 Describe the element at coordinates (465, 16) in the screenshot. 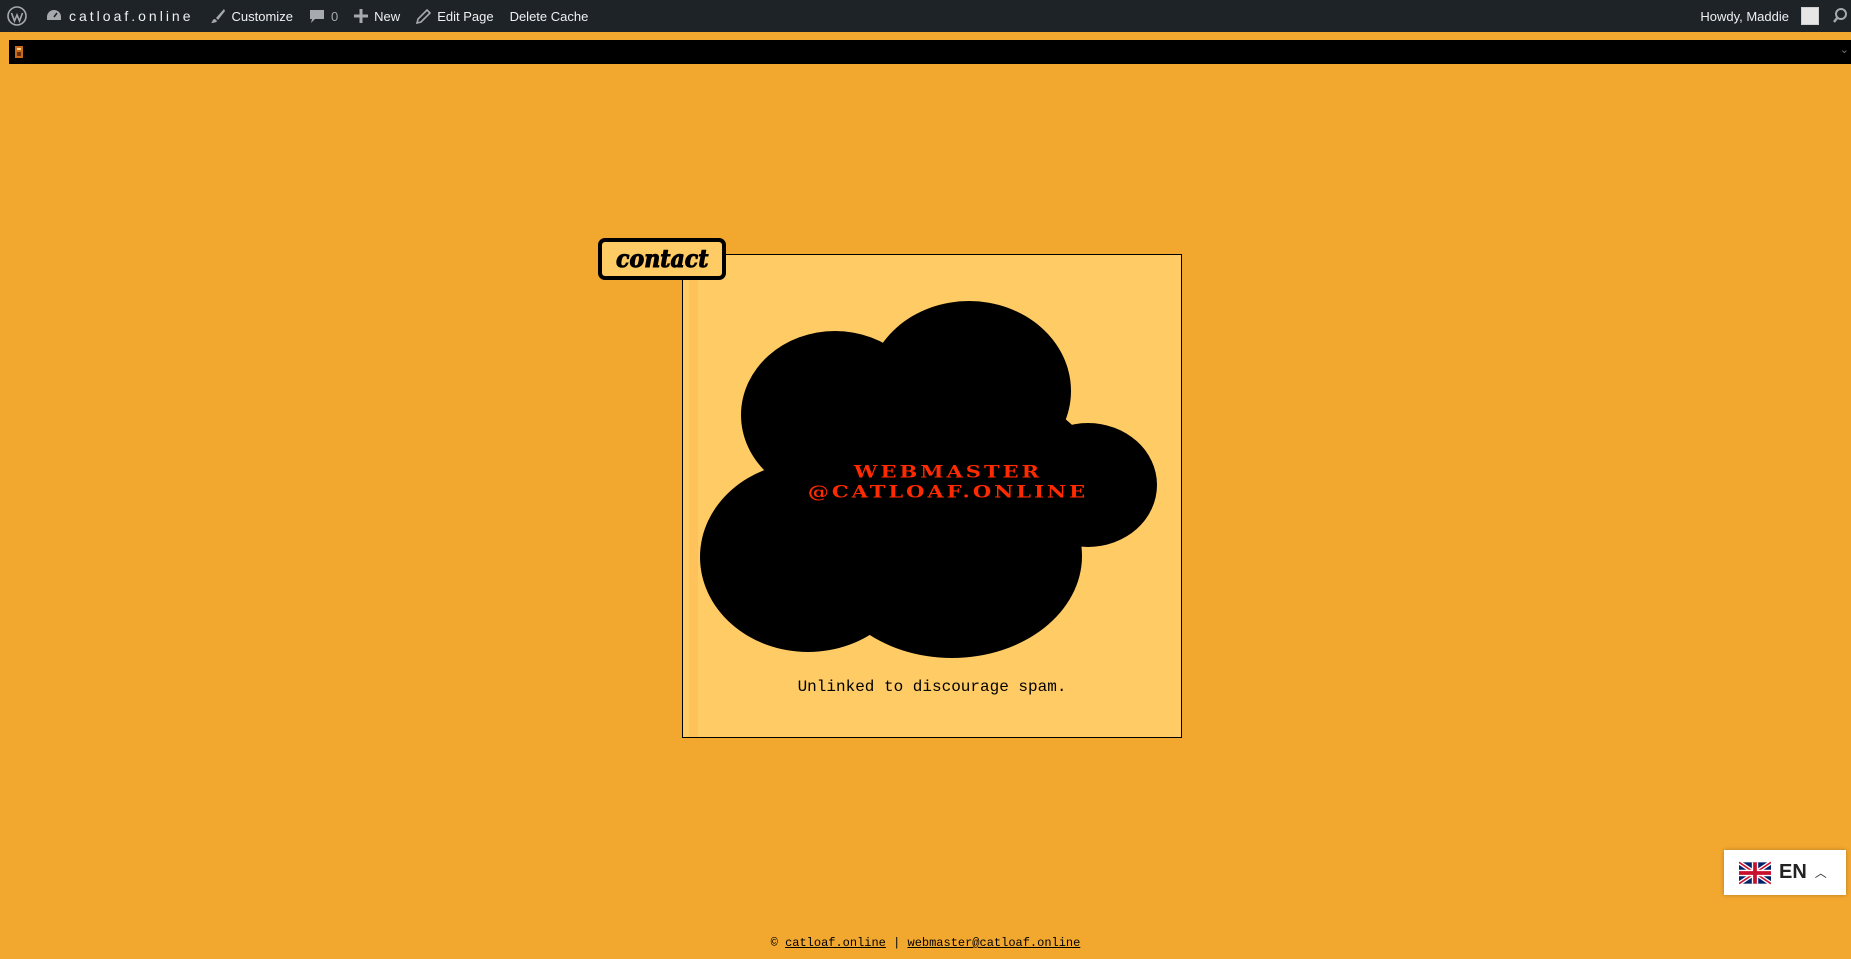

I see `edit-page-label: Edit Page` at that location.